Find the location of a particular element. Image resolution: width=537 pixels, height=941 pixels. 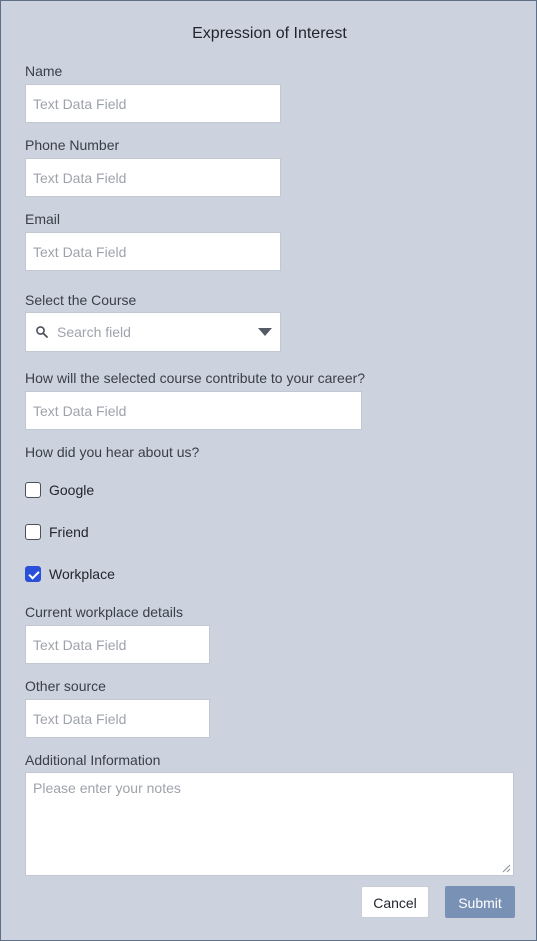

workplace-details-field is located at coordinates (117, 644).